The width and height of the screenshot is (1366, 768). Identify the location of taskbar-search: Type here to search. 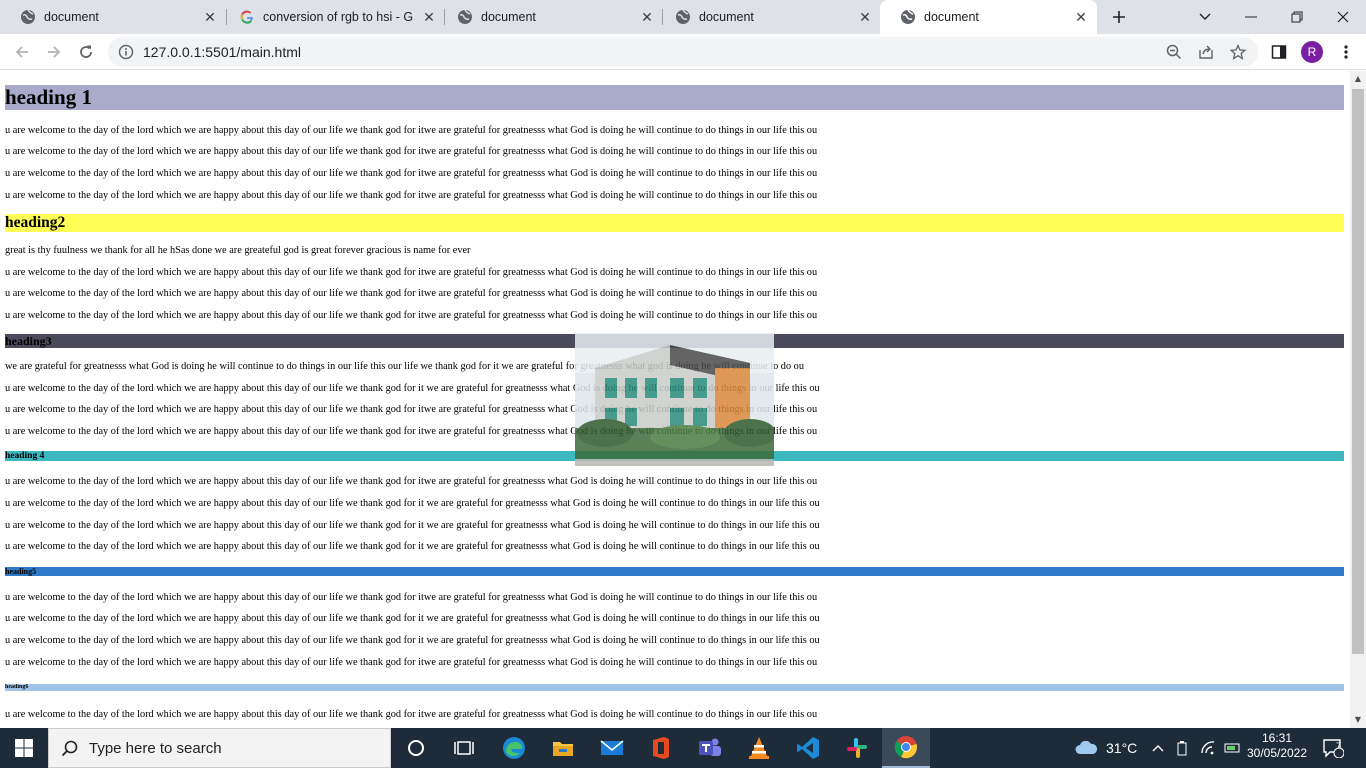
(219, 748).